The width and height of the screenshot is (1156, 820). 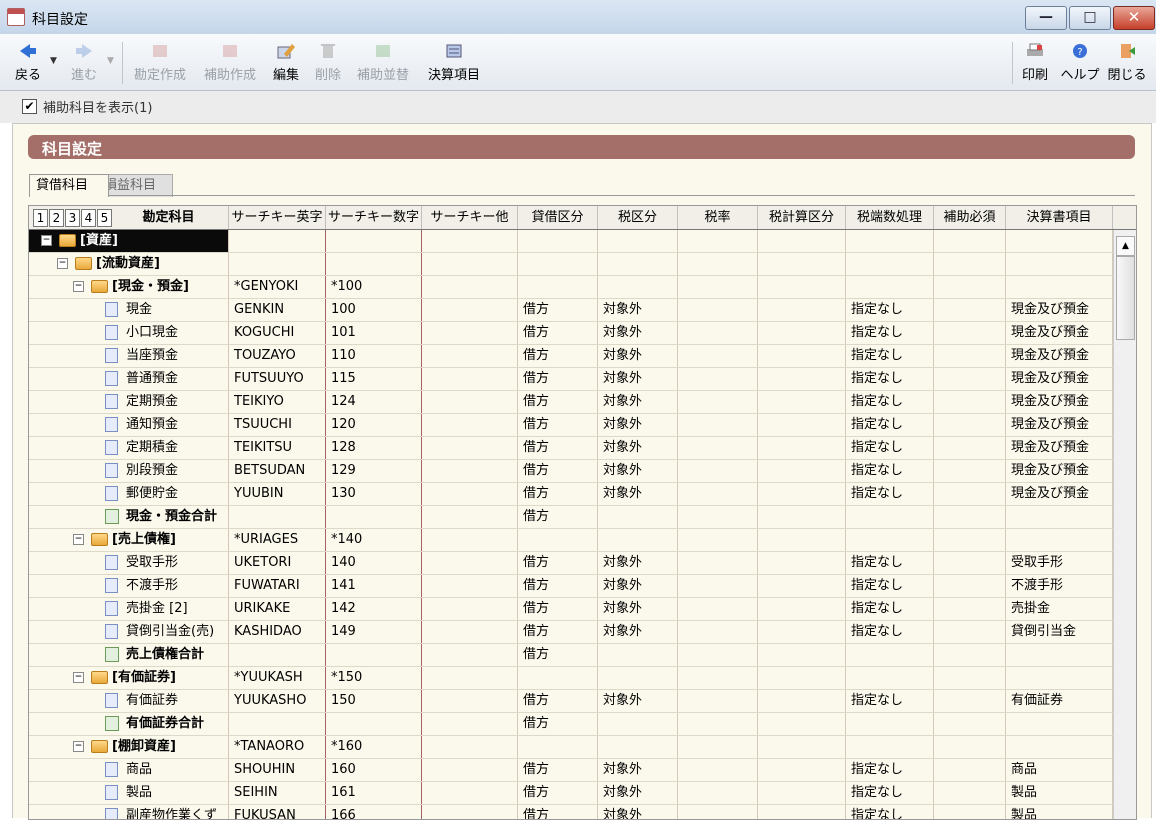 I want to click on column-header-10: 決算書項目, so click(x=1059, y=217).